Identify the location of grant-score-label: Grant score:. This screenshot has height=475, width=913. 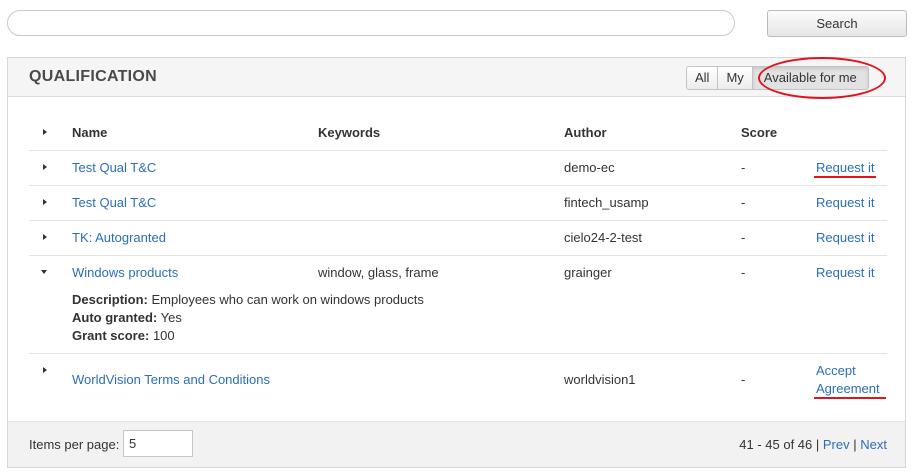
(111, 335).